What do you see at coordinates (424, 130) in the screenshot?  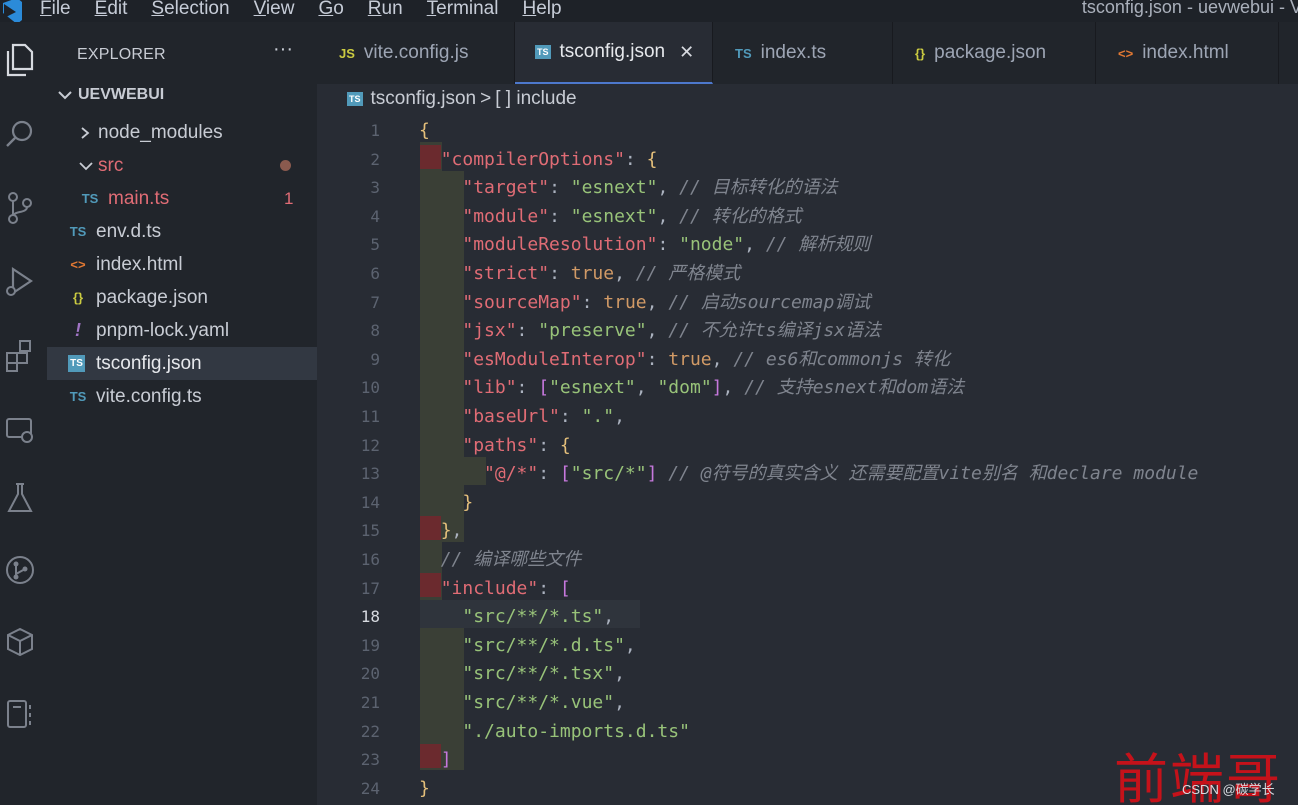 I see `code-line: {` at bounding box center [424, 130].